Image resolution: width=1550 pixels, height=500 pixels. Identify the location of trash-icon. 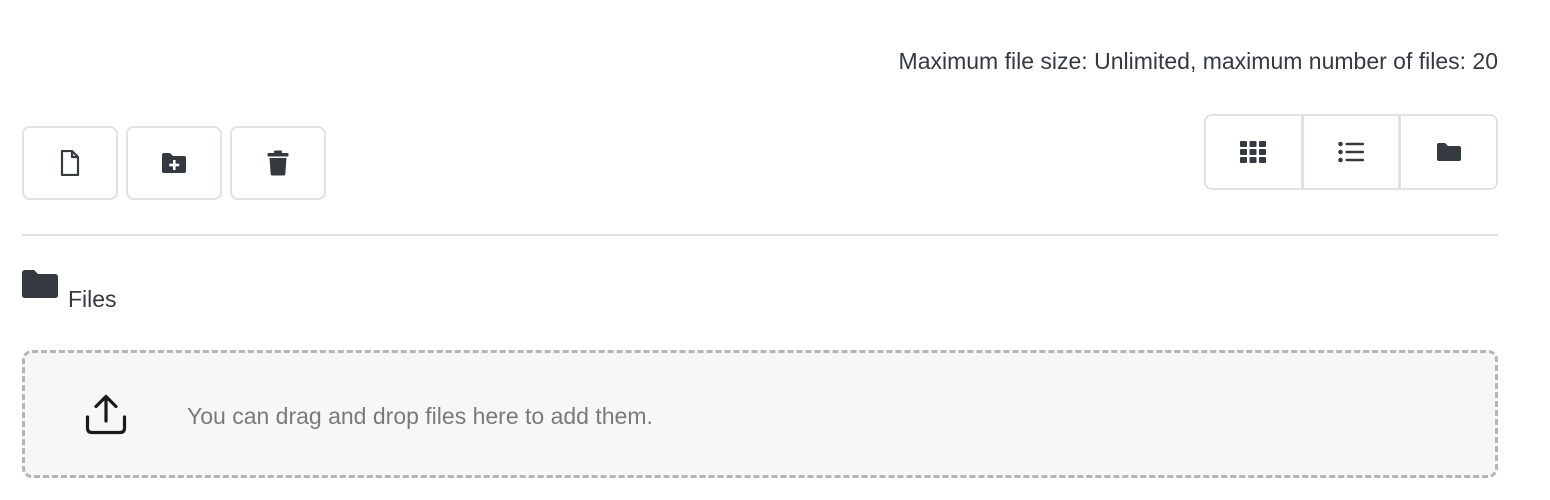
(278, 163).